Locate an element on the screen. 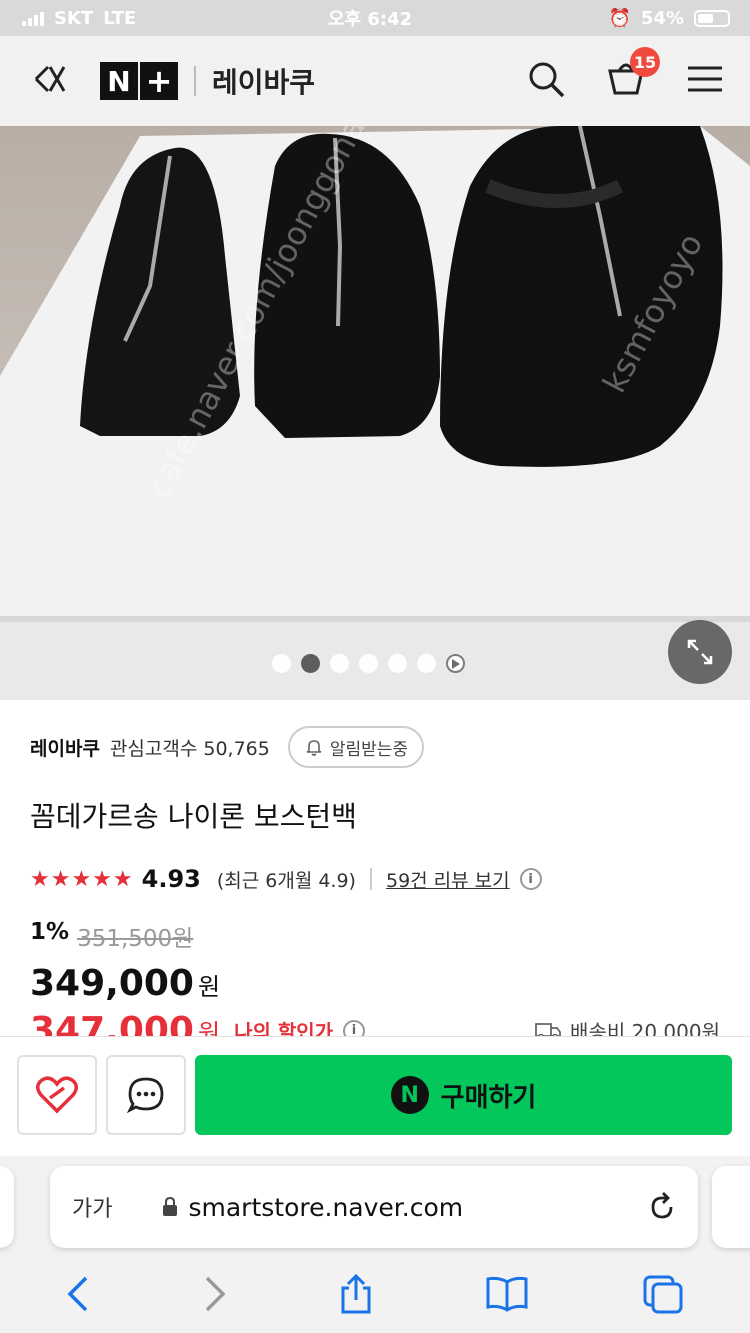 The height and width of the screenshot is (1333, 750). back-arrow-icon is located at coordinates (78, 1296).